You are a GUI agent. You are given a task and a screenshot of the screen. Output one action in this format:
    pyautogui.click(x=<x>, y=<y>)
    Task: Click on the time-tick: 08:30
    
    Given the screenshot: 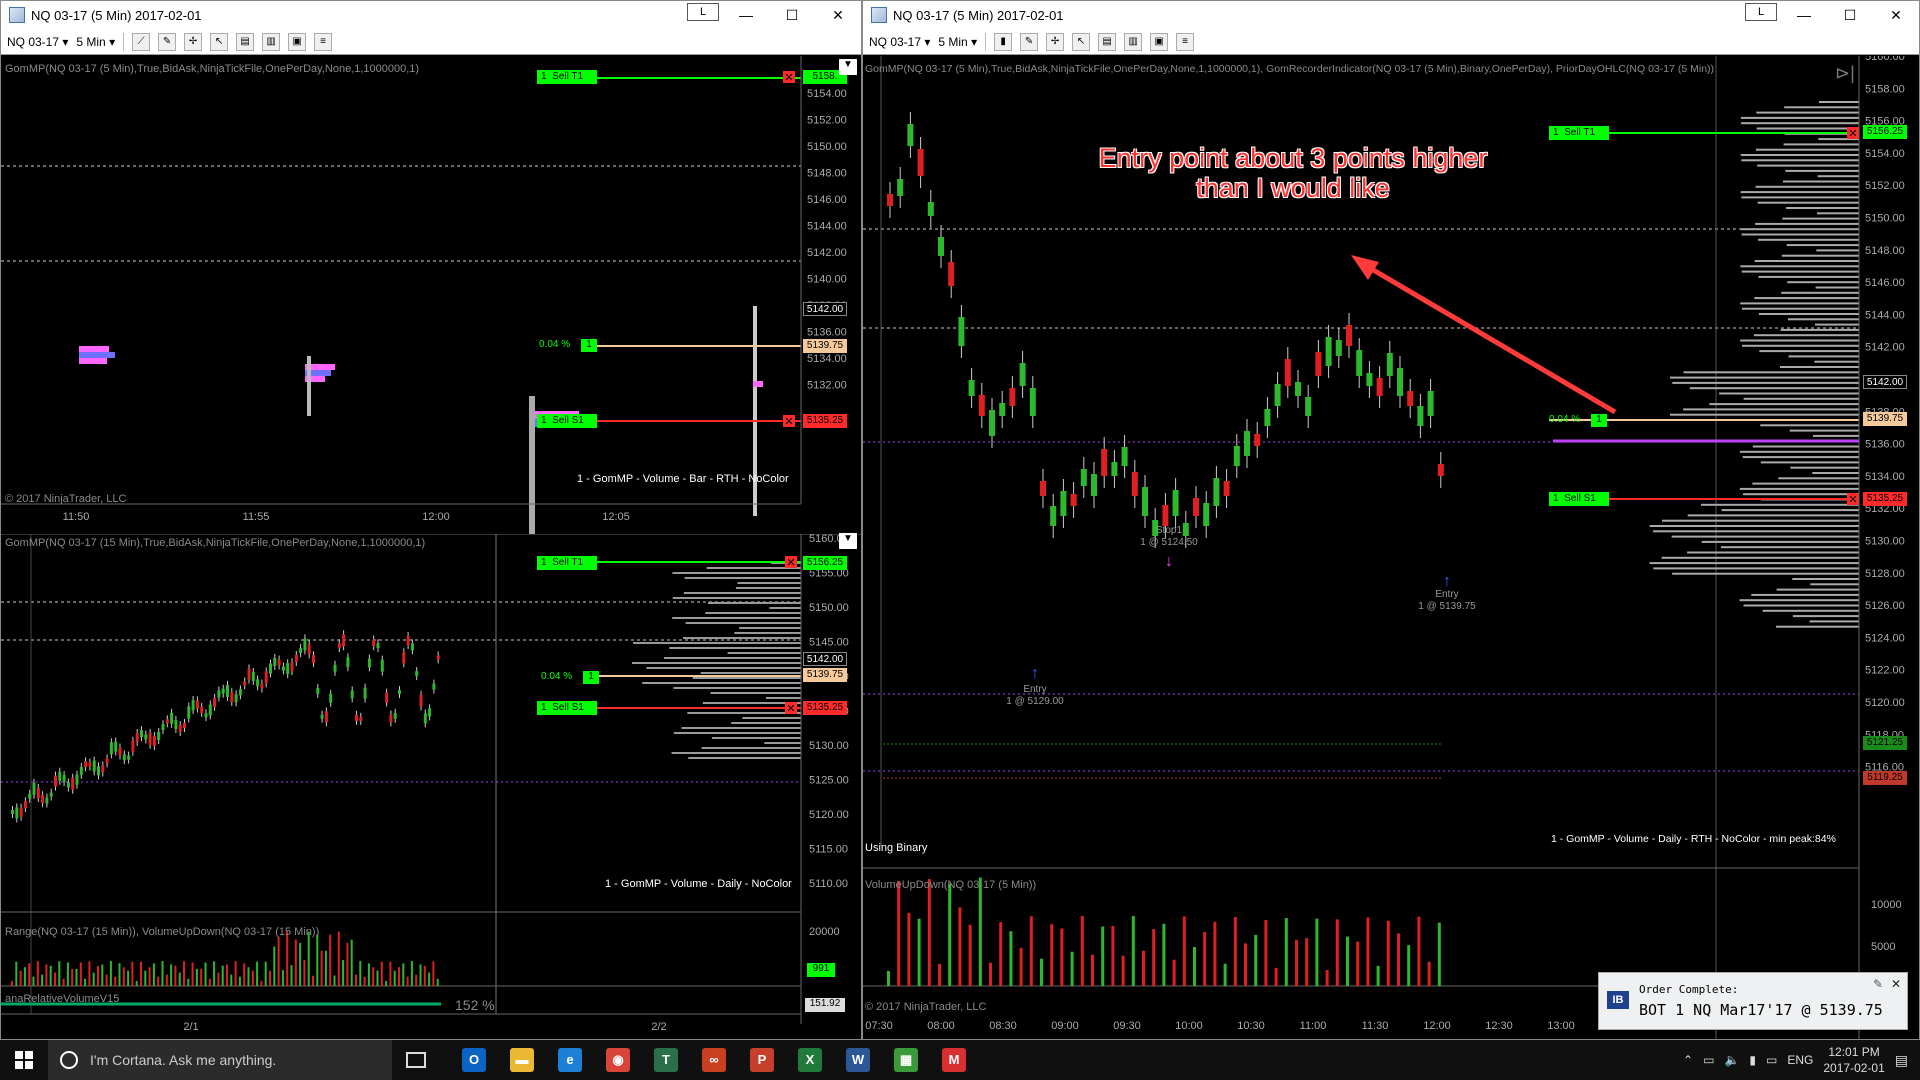 What is the action you would take?
    pyautogui.click(x=1003, y=1026)
    